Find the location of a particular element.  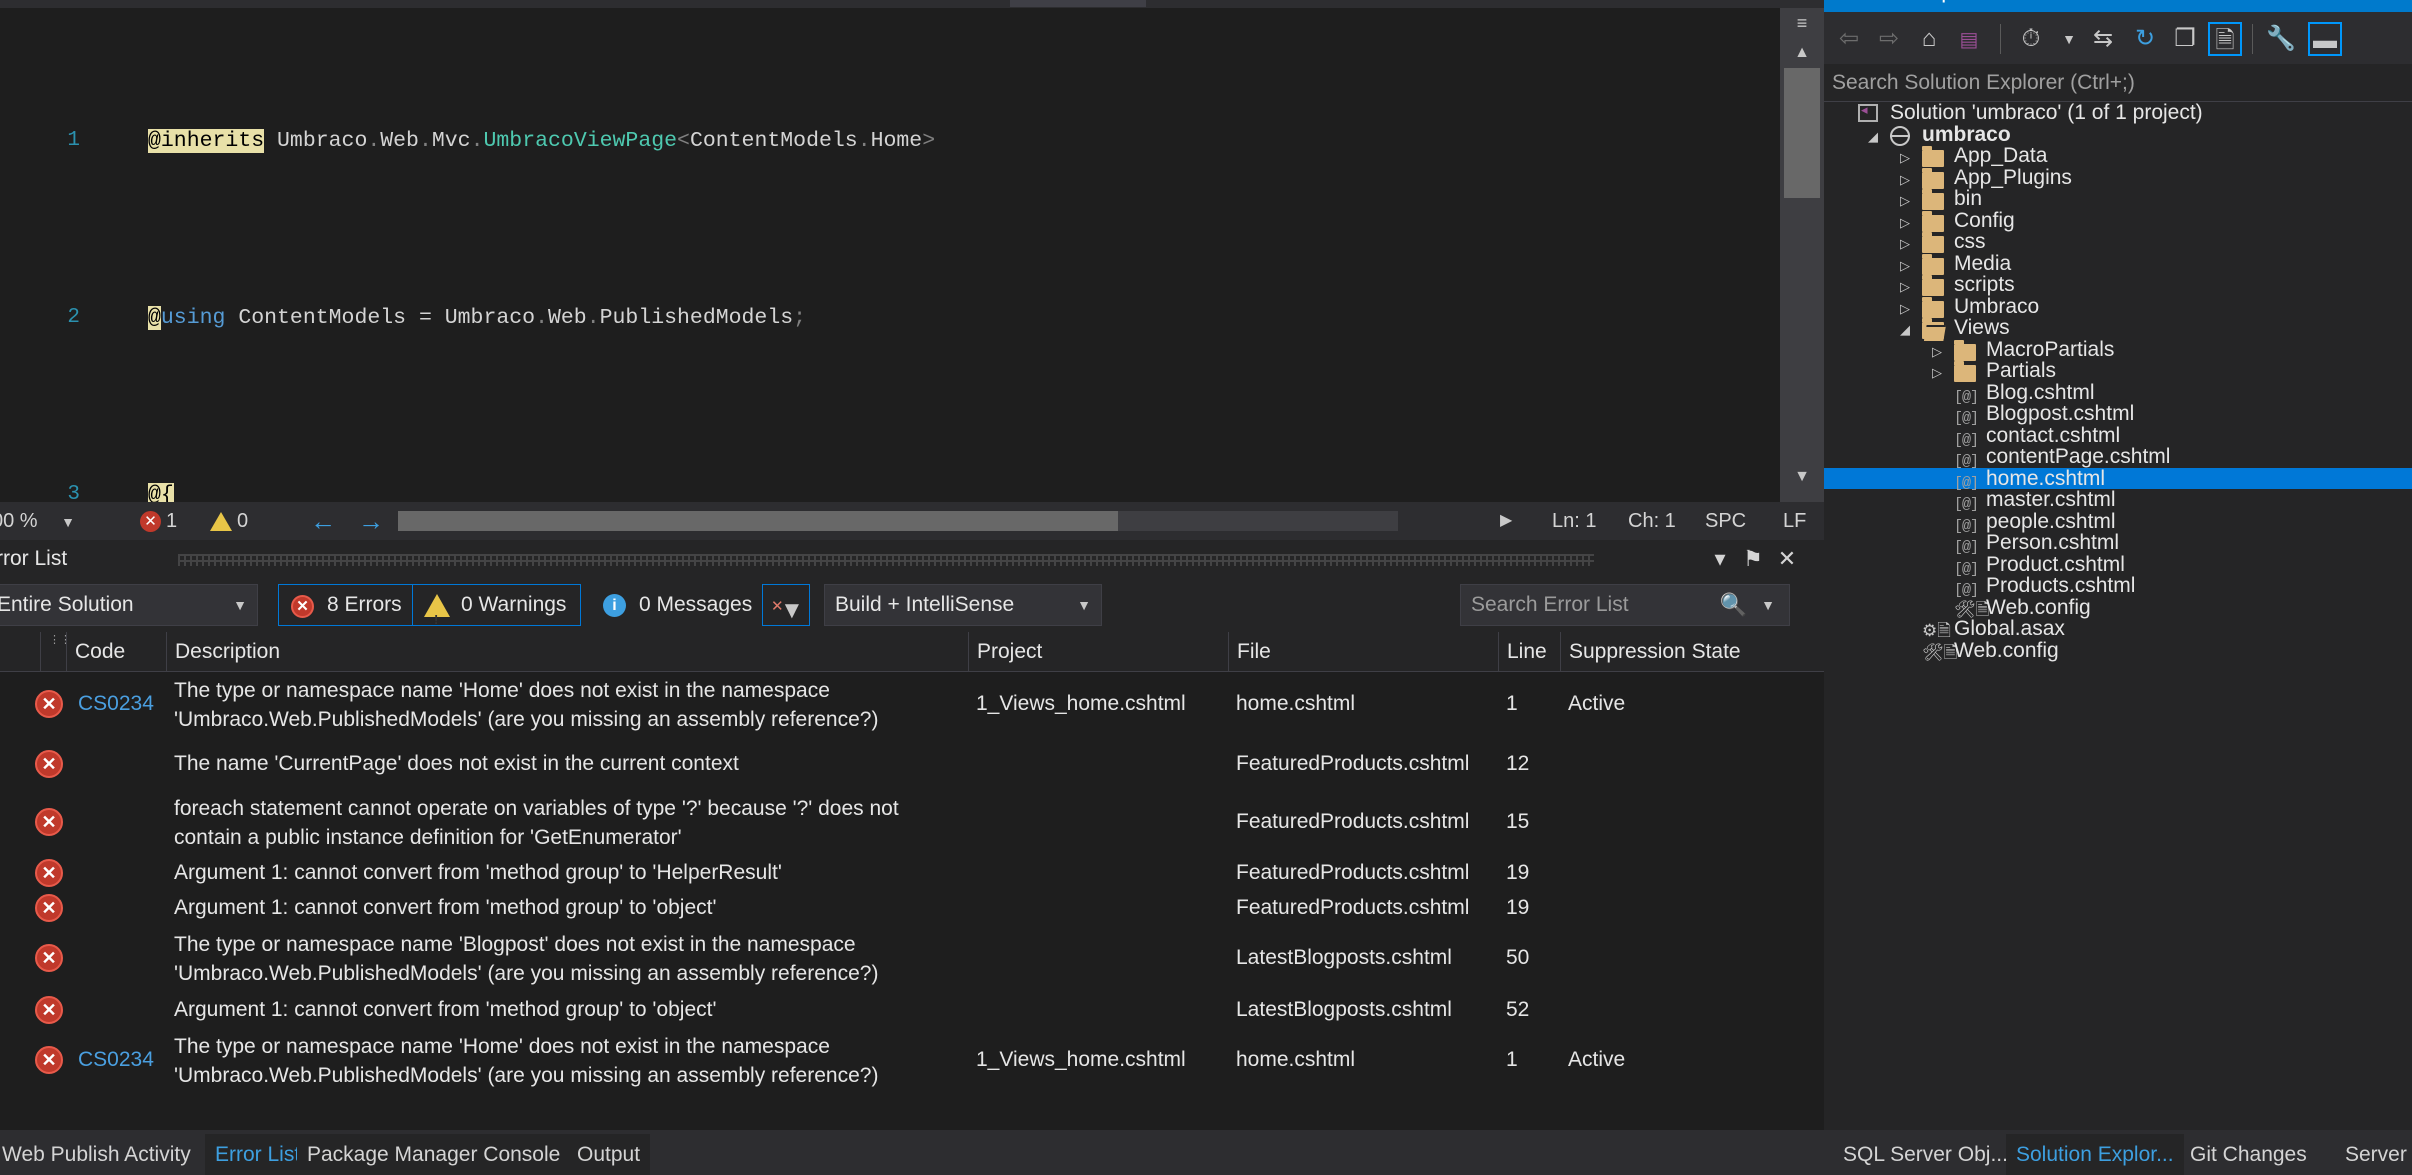

panel-drag-grip is located at coordinates (886, 560).